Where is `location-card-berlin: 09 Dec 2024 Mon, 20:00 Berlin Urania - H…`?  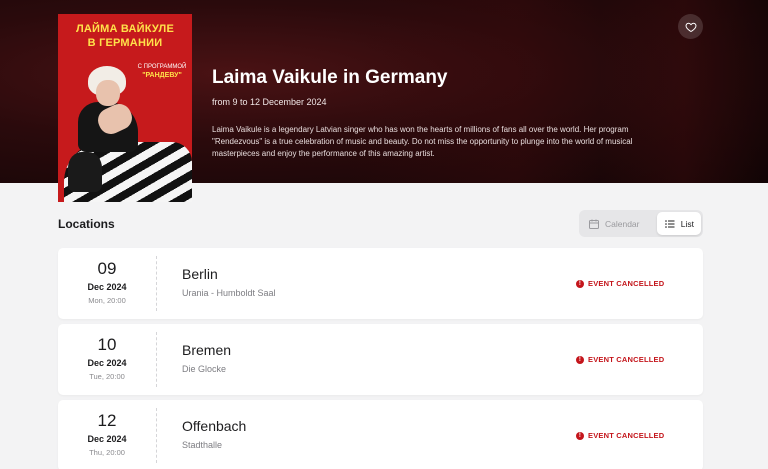
location-card-berlin: 09 Dec 2024 Mon, 20:00 Berlin Urania - H… is located at coordinates (380, 283).